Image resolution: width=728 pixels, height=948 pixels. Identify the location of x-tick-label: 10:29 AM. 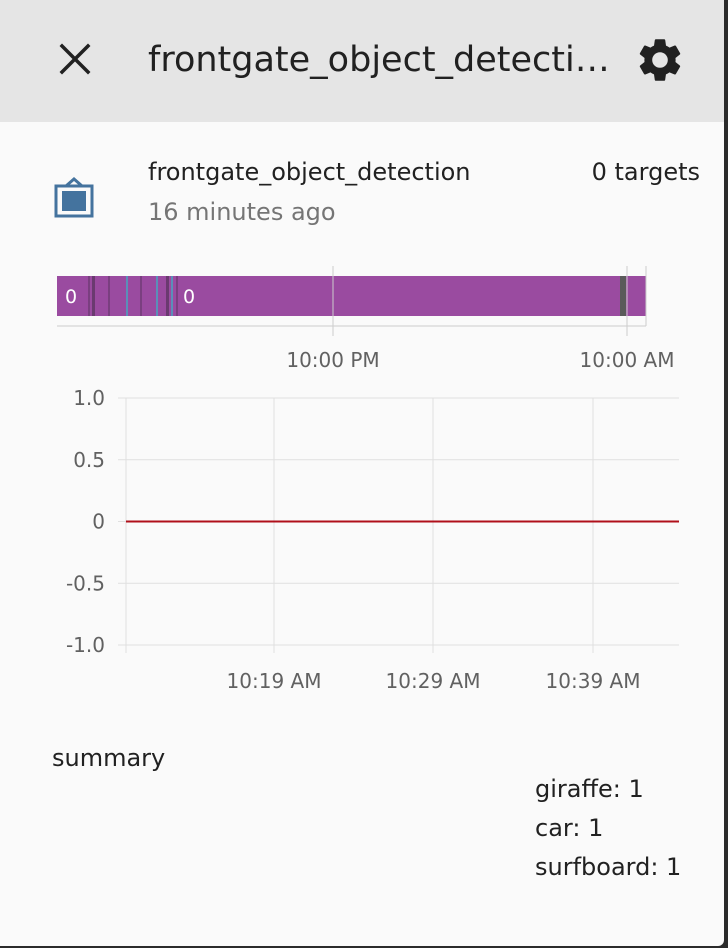
(433, 681).